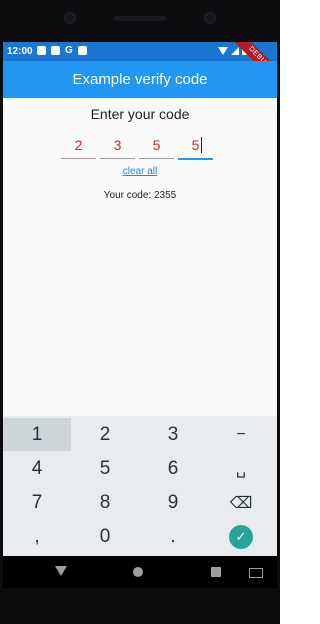 This screenshot has width=320, height=624. Describe the element at coordinates (69, 50) in the screenshot. I see `google-icon: G` at that location.